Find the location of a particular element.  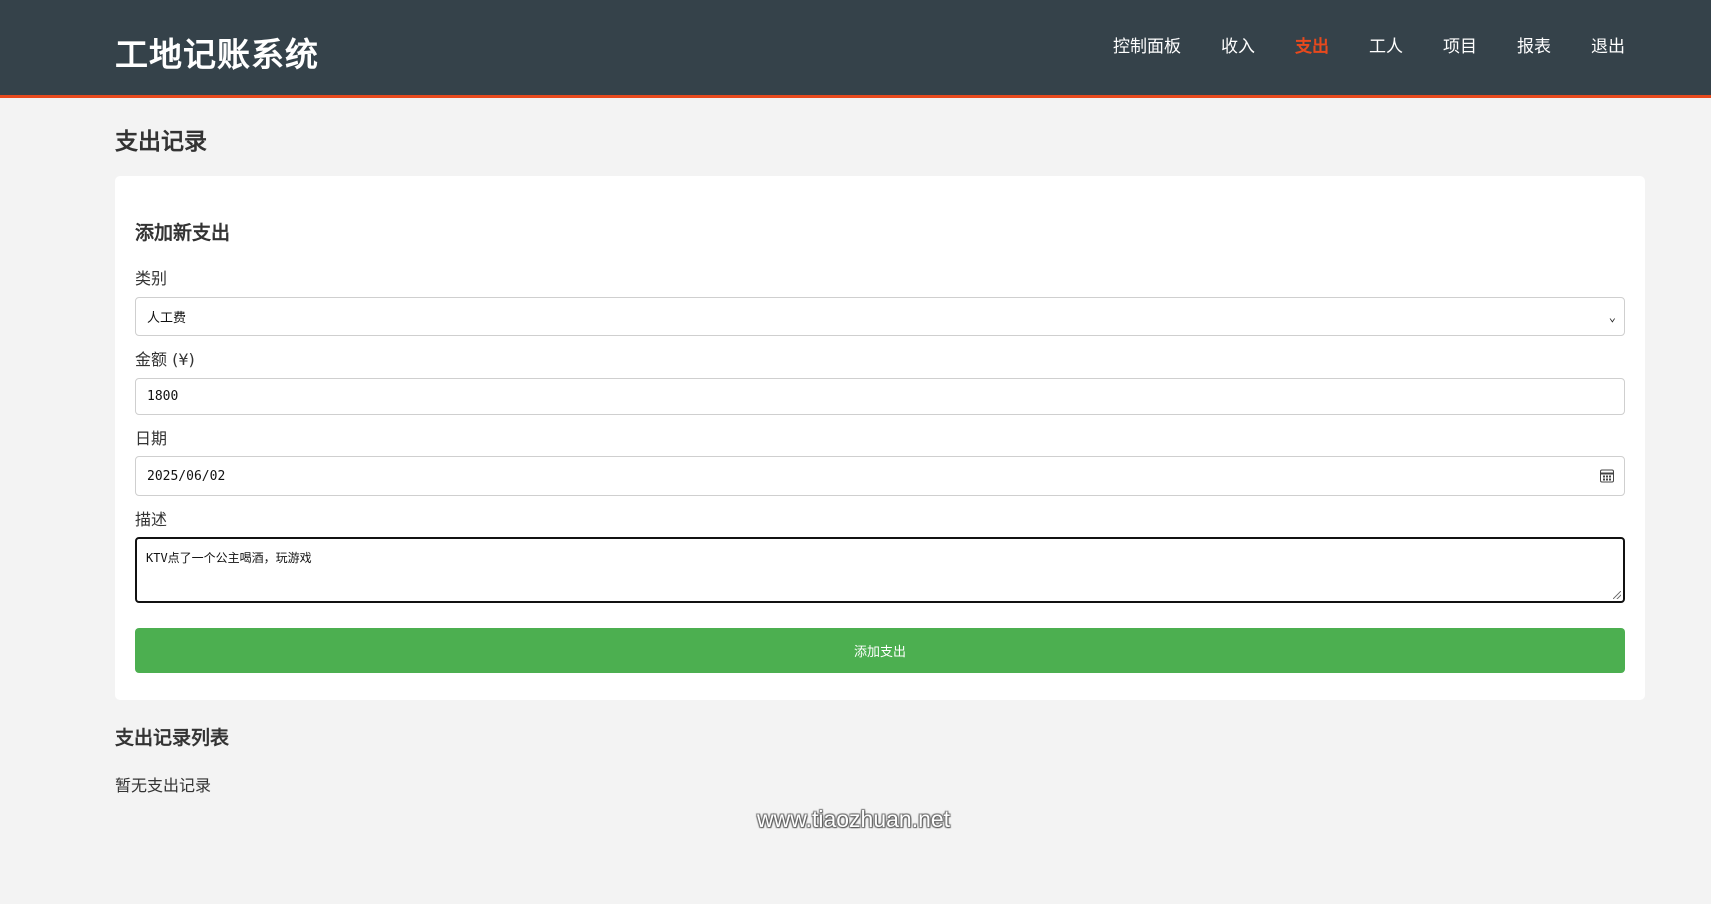

page-title: 支出记录 is located at coordinates (161, 142).